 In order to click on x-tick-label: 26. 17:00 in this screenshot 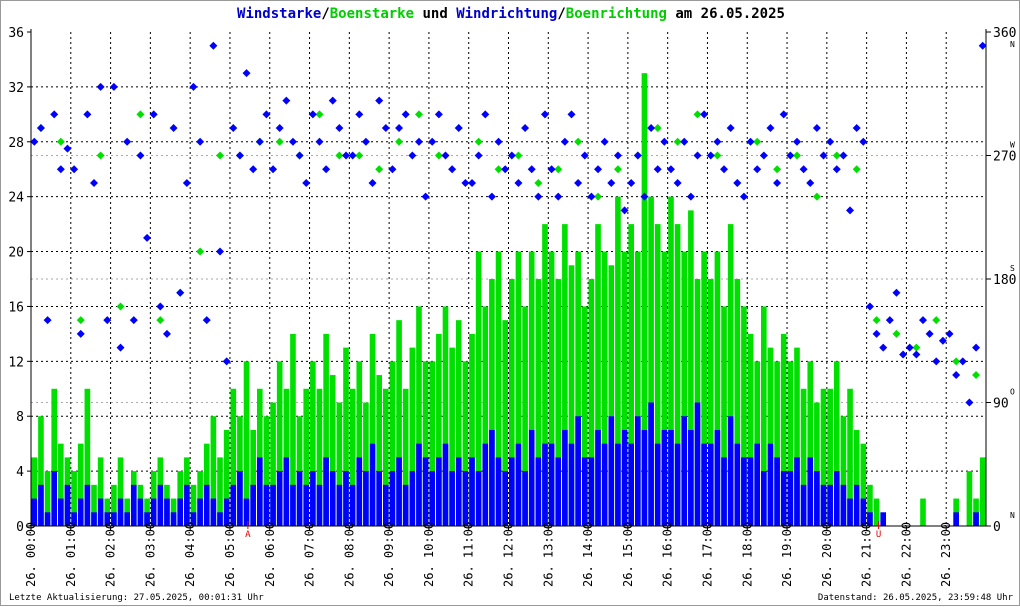, I will do `click(707, 554)`.